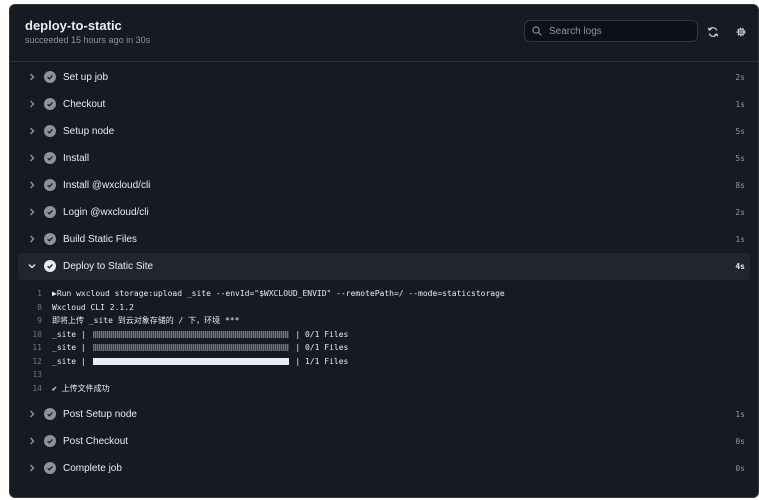 The height and width of the screenshot is (500, 759). Describe the element at coordinates (384, 362) in the screenshot. I see `log-line: 12 _site | | 1/1 Files` at that location.